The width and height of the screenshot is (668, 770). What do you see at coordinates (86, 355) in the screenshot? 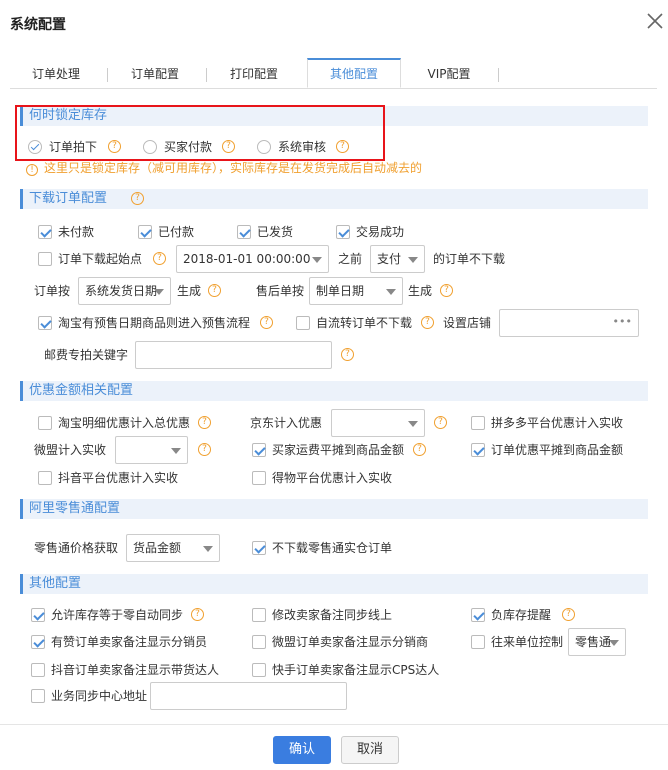
I see `postage-keyword-label: 邮费专拍关键字` at bounding box center [86, 355].